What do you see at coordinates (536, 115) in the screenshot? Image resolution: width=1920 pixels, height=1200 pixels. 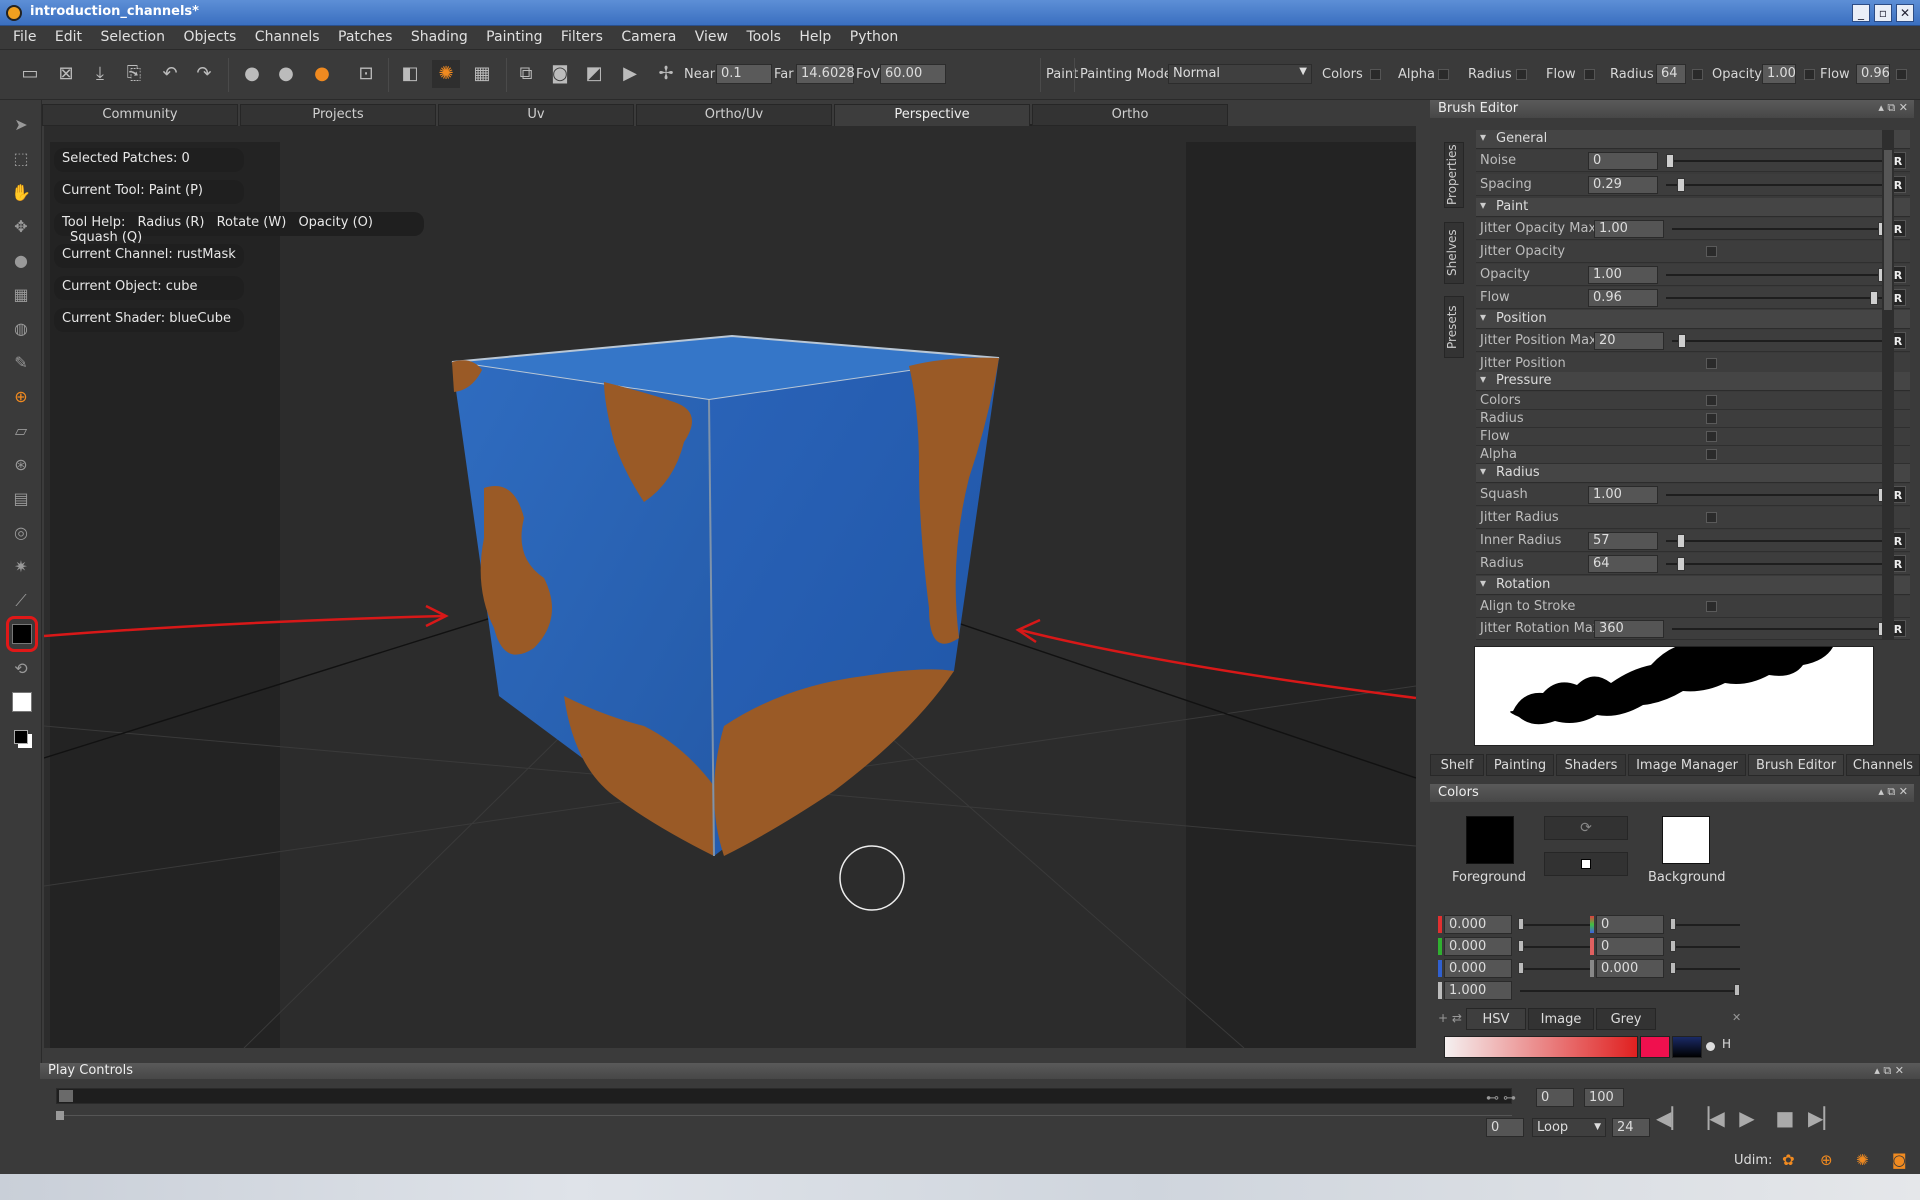 I see `tab-uv: Uv` at bounding box center [536, 115].